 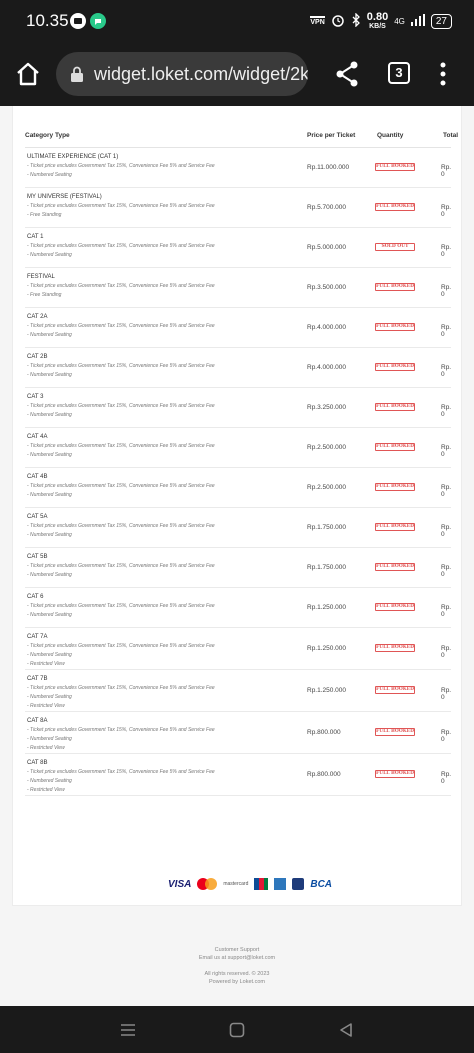 What do you see at coordinates (331, 135) in the screenshot?
I see `header-price: Price per Ticket` at bounding box center [331, 135].